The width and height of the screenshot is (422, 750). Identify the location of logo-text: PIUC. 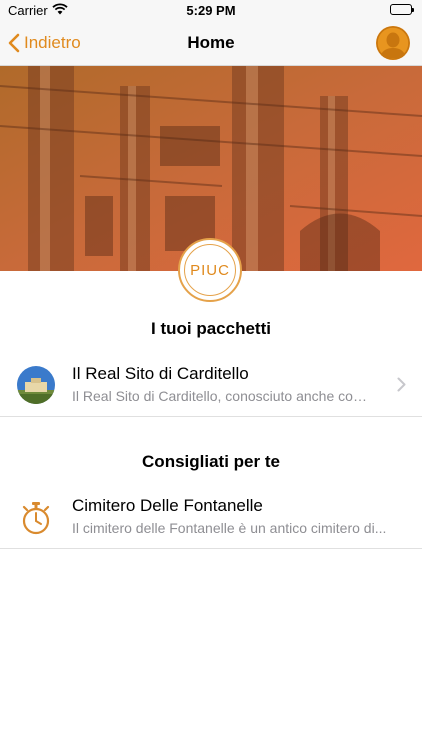
(210, 270).